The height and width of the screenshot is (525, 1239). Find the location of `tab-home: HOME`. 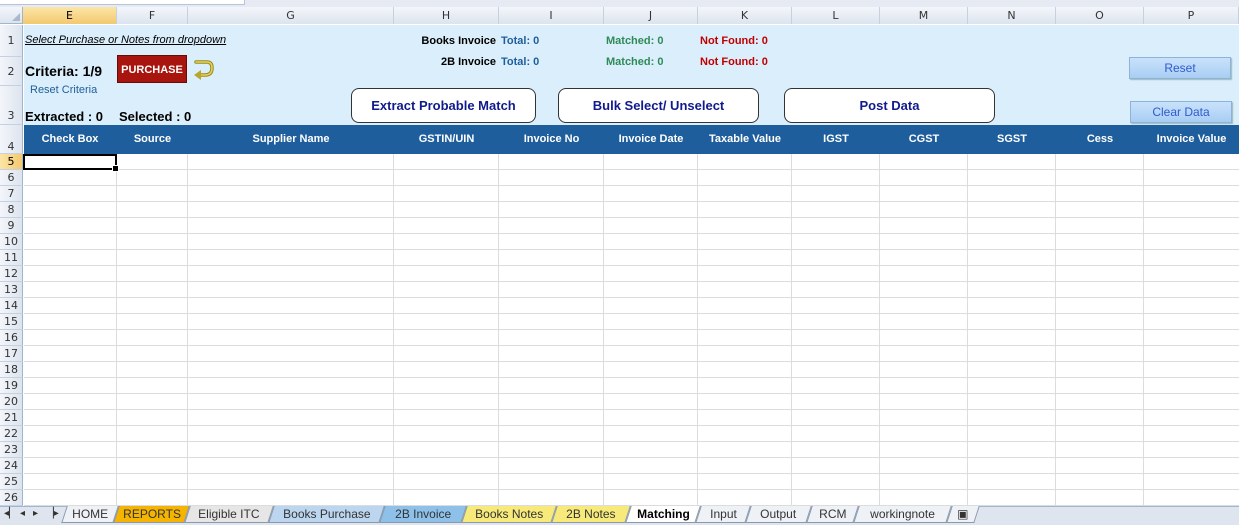

tab-home: HOME is located at coordinates (90, 514).